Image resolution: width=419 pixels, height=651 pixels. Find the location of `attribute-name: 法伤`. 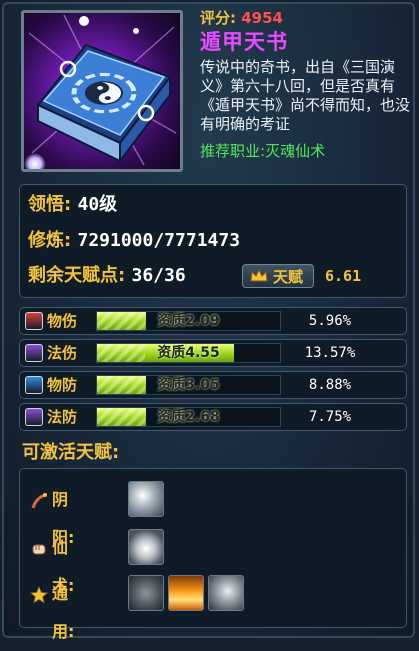

attribute-name: 法伤 is located at coordinates (62, 353).